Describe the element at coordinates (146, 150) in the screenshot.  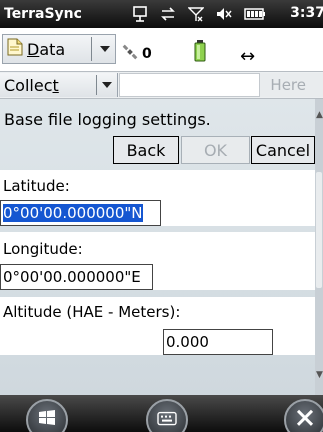
I see `back-button: Back` at that location.